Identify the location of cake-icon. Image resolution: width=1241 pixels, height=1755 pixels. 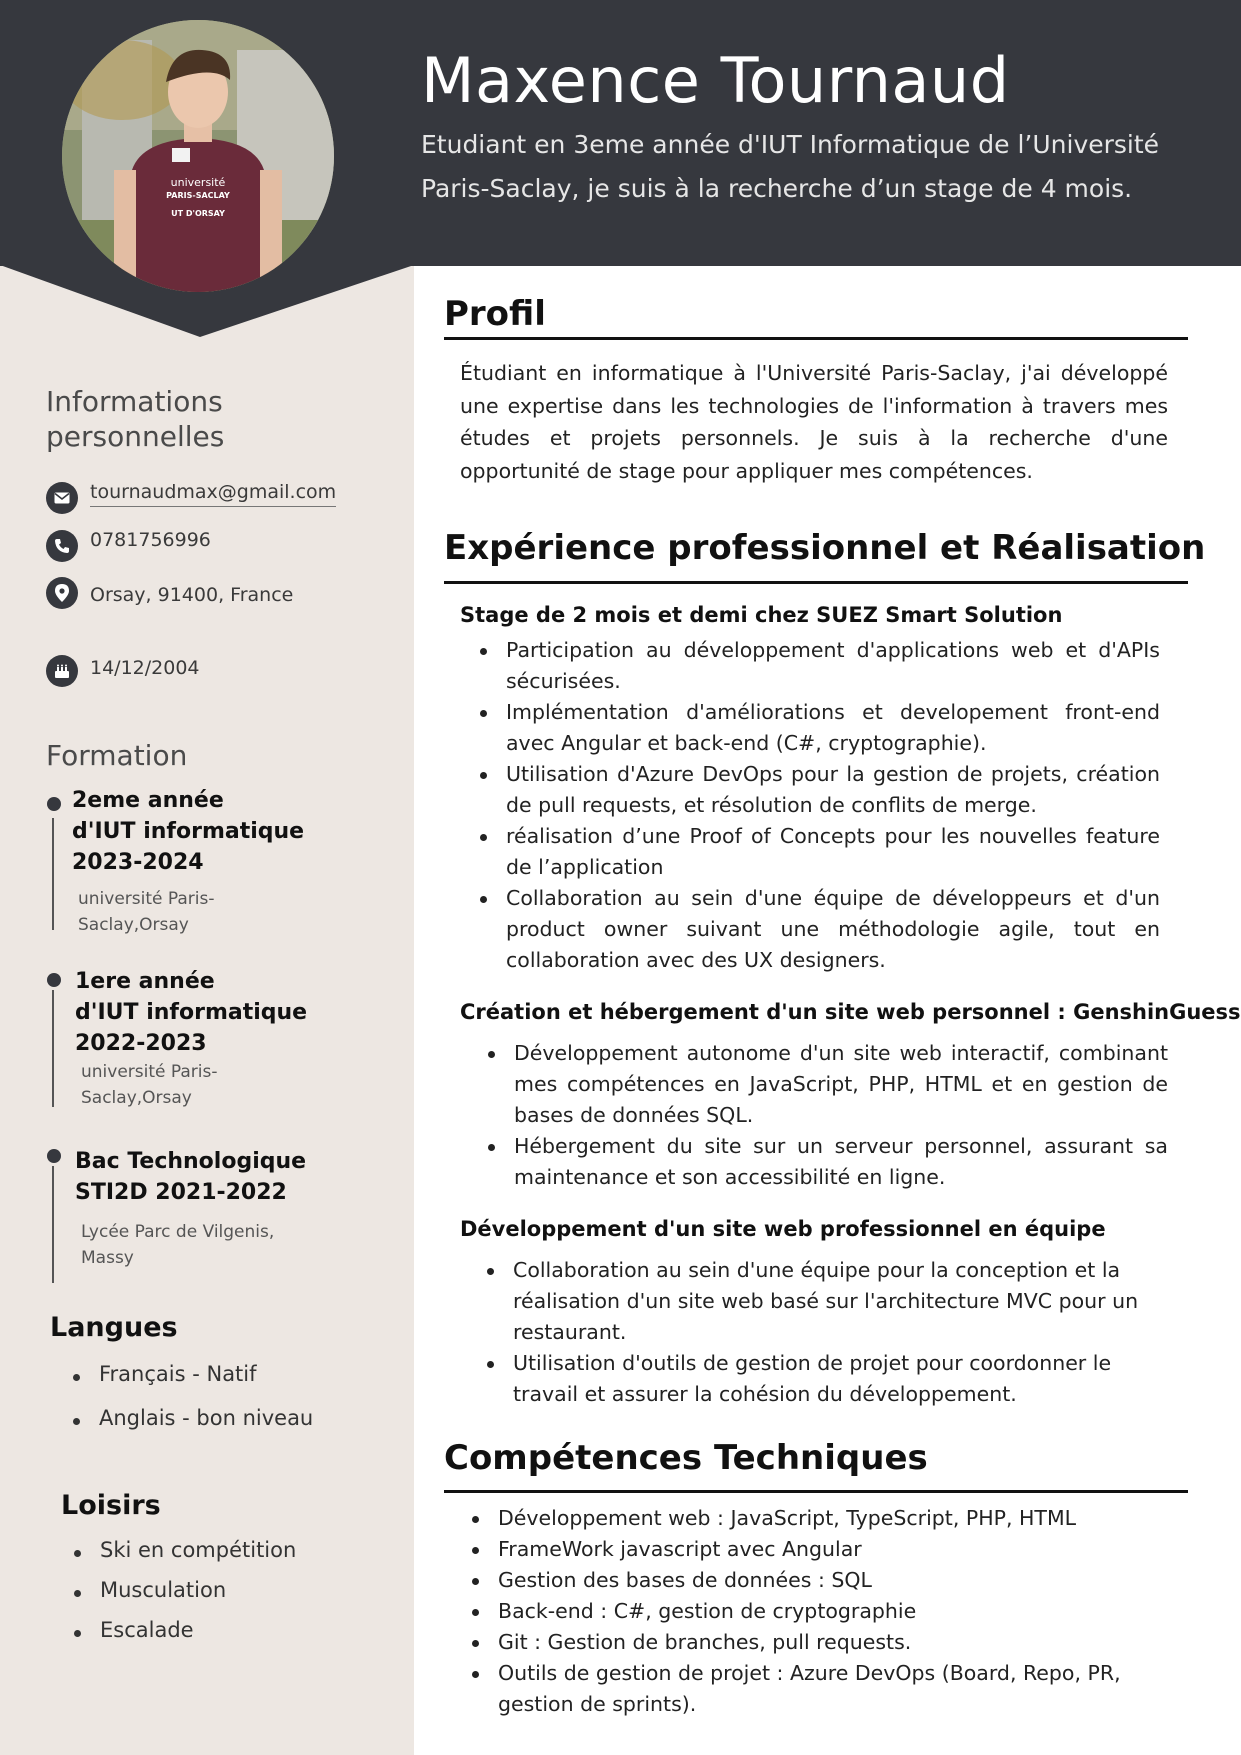
(62, 671).